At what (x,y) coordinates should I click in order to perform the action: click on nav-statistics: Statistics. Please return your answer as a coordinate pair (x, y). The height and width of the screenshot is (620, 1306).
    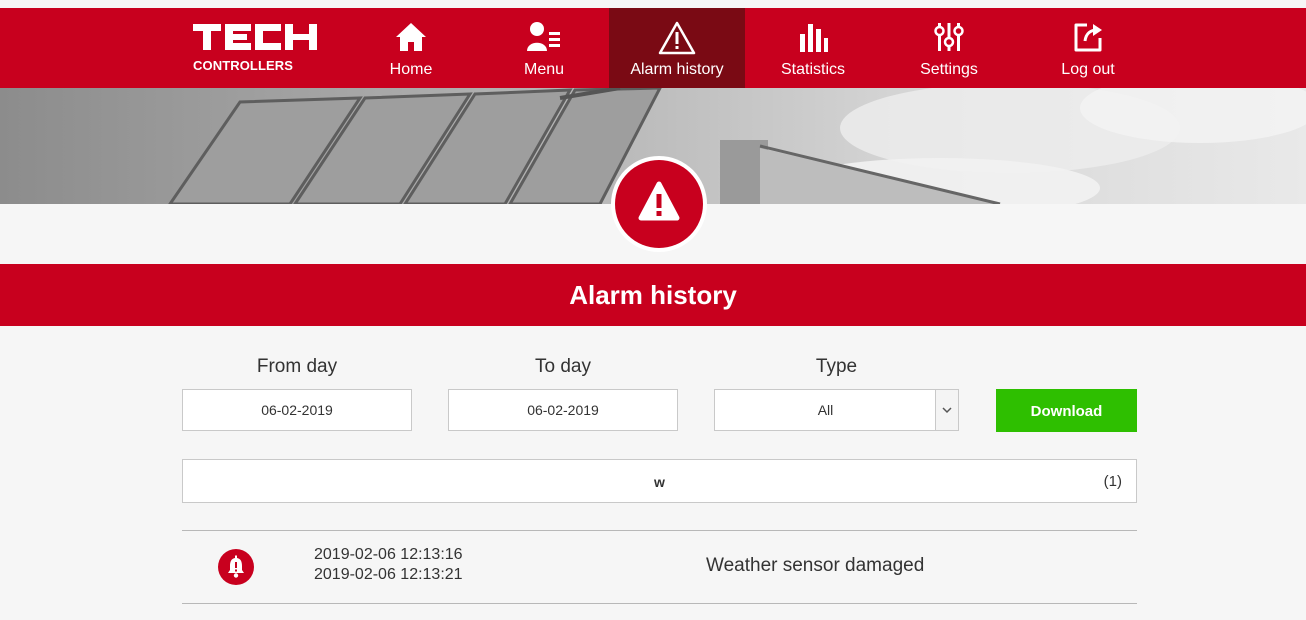
    Looking at the image, I should click on (813, 48).